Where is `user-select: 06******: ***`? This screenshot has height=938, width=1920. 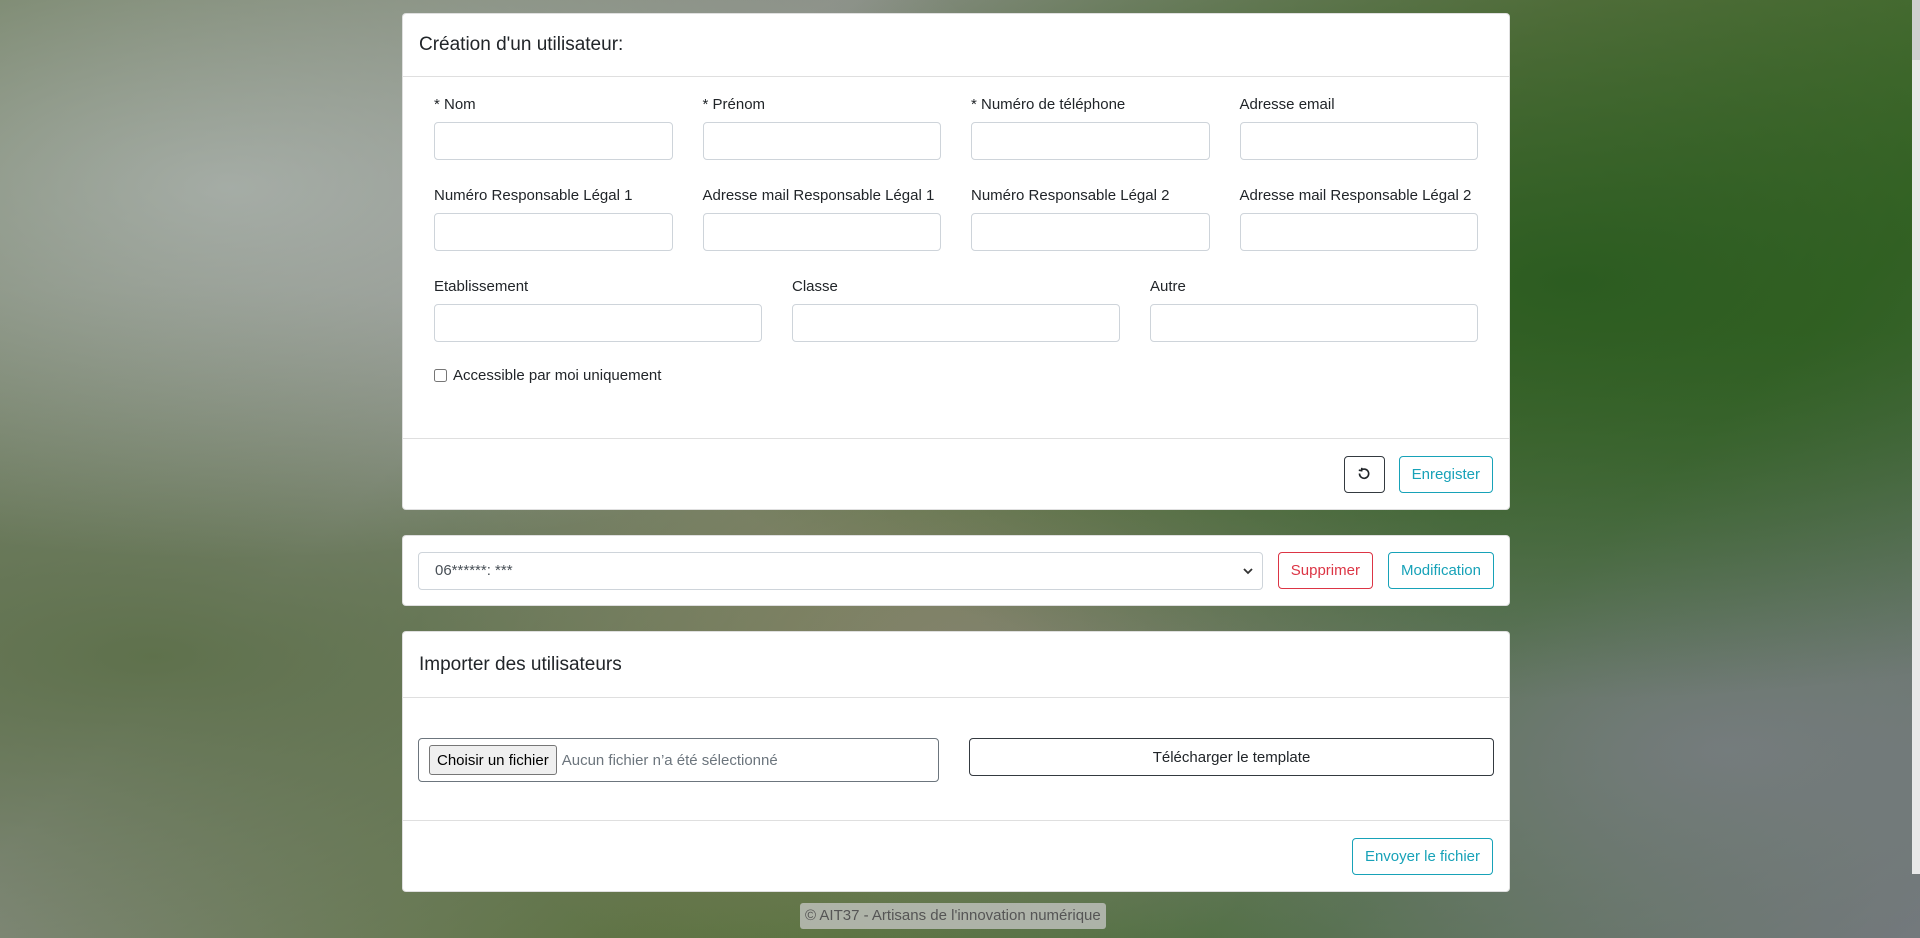
user-select: 06******: *** is located at coordinates (840, 570).